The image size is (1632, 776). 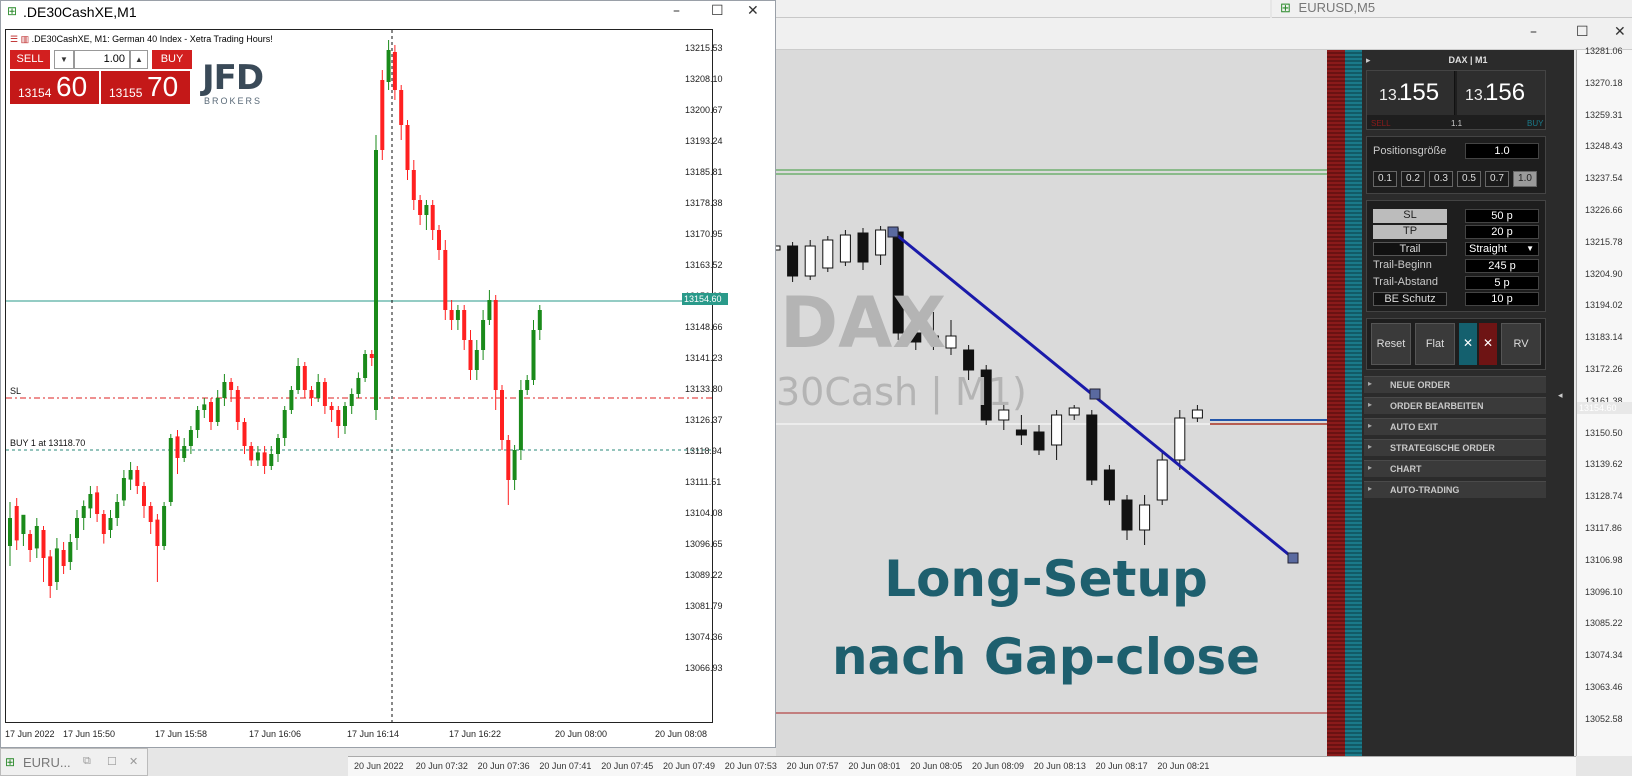 What do you see at coordinates (1437, 406) in the screenshot?
I see `accordion-label: ORDER BEARBEITEN` at bounding box center [1437, 406].